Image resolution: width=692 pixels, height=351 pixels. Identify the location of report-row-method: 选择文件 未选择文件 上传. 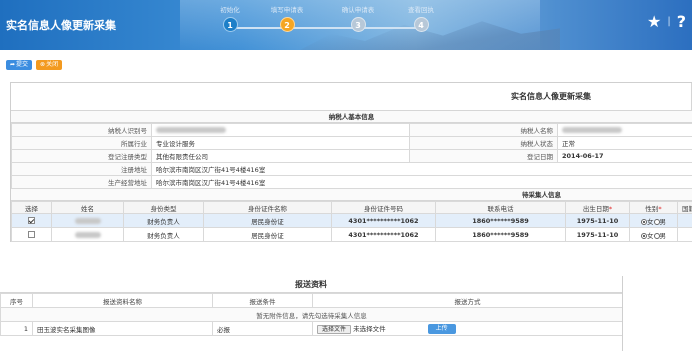
(467, 328).